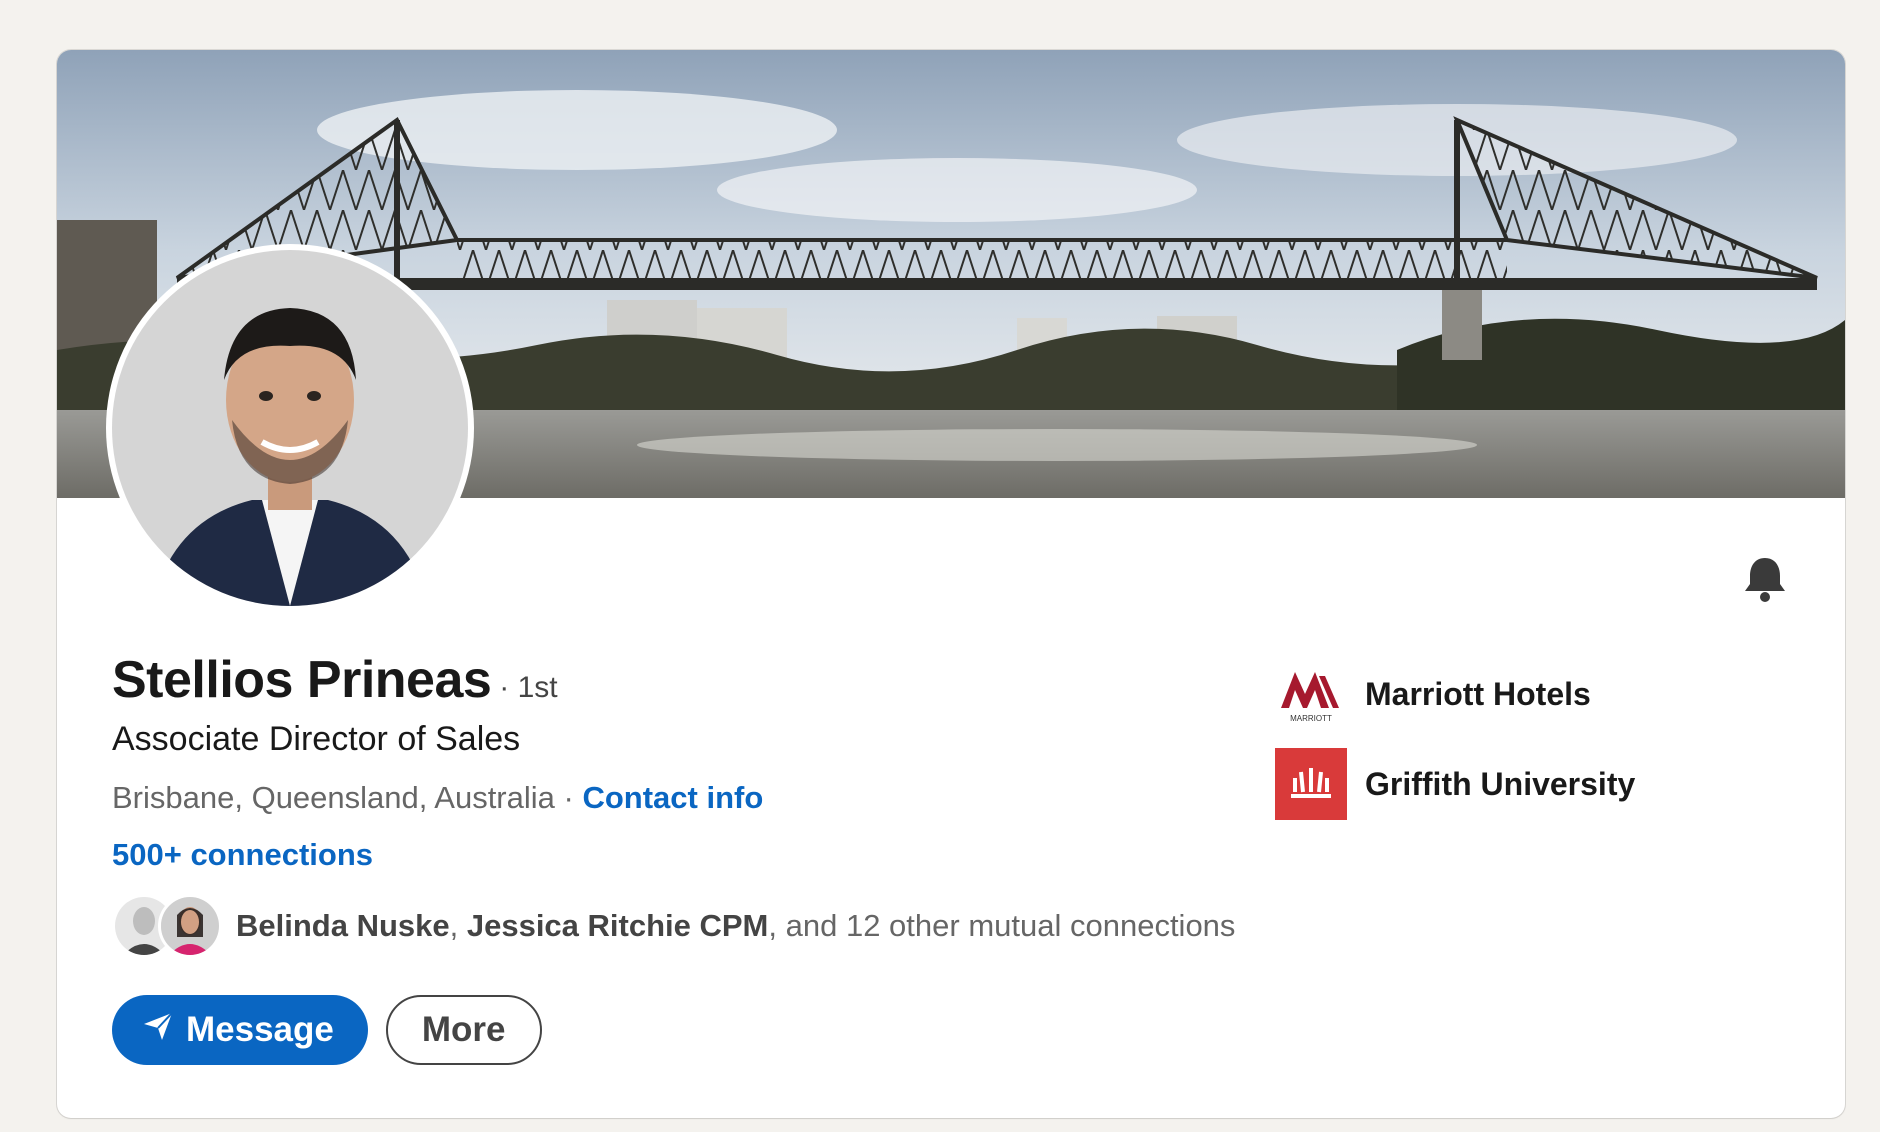  I want to click on connections-link: 500+ connections, so click(242, 855).